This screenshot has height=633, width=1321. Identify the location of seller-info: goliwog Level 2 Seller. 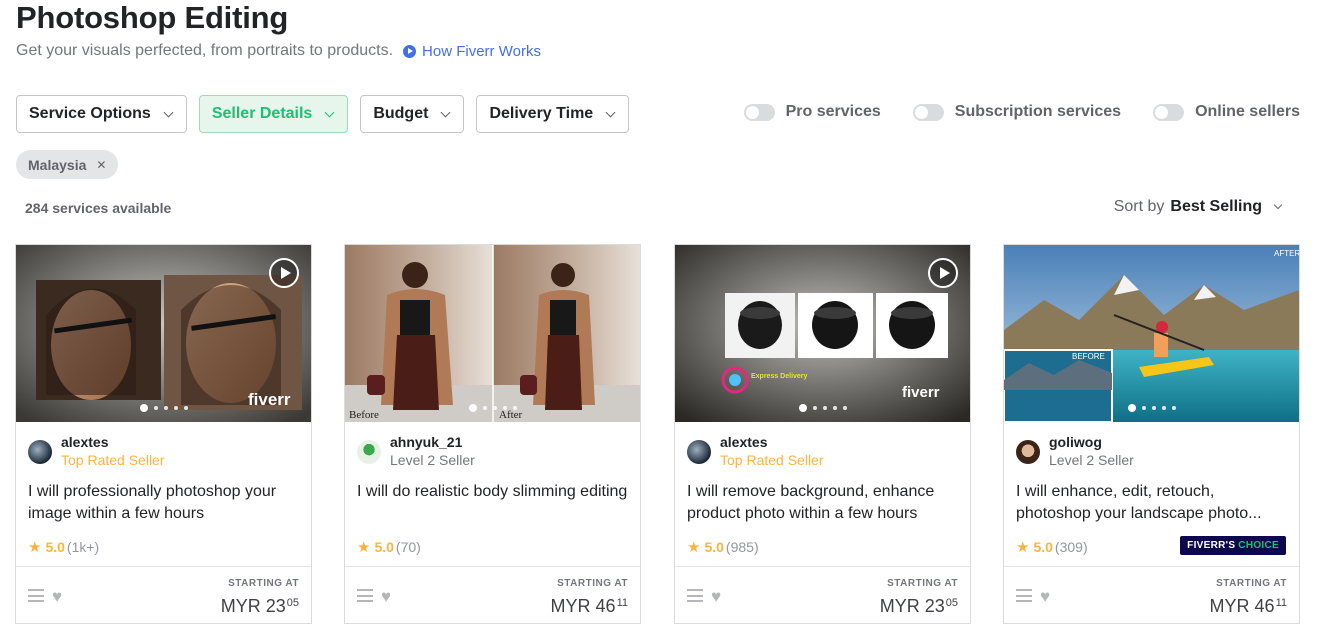
(1075, 452).